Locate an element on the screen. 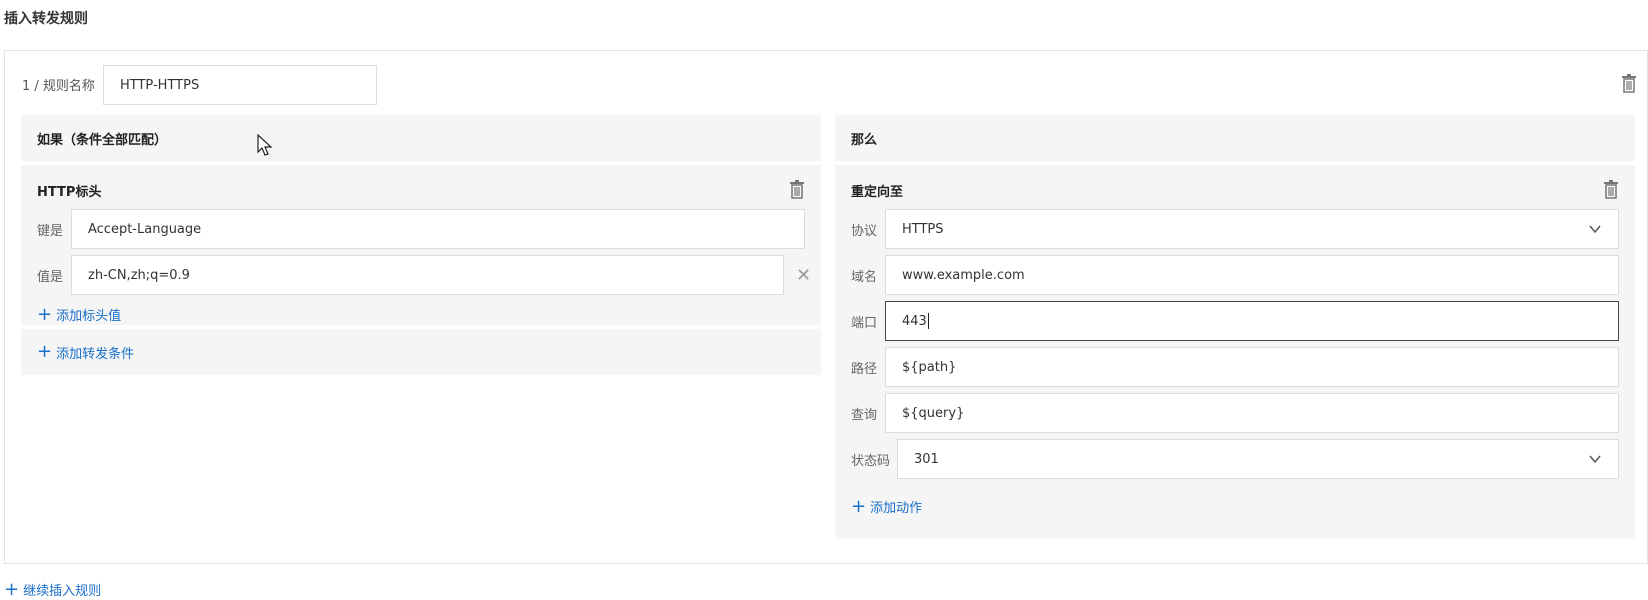 This screenshot has width=1648, height=600. domain-input: www.example.com is located at coordinates (1252, 275).